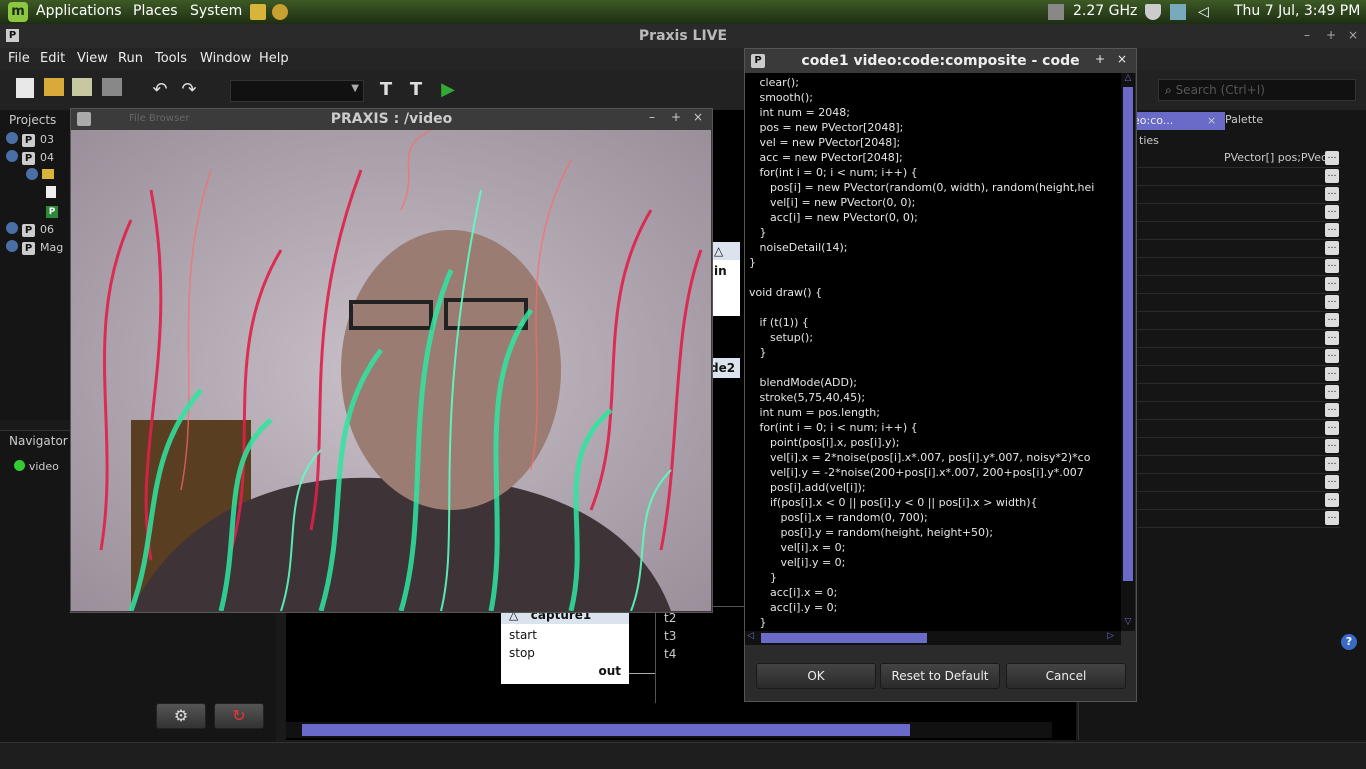 This screenshot has width=1366, height=769. I want to click on code-line: vel[i] = new PVector(0, 0);, so click(832, 203).